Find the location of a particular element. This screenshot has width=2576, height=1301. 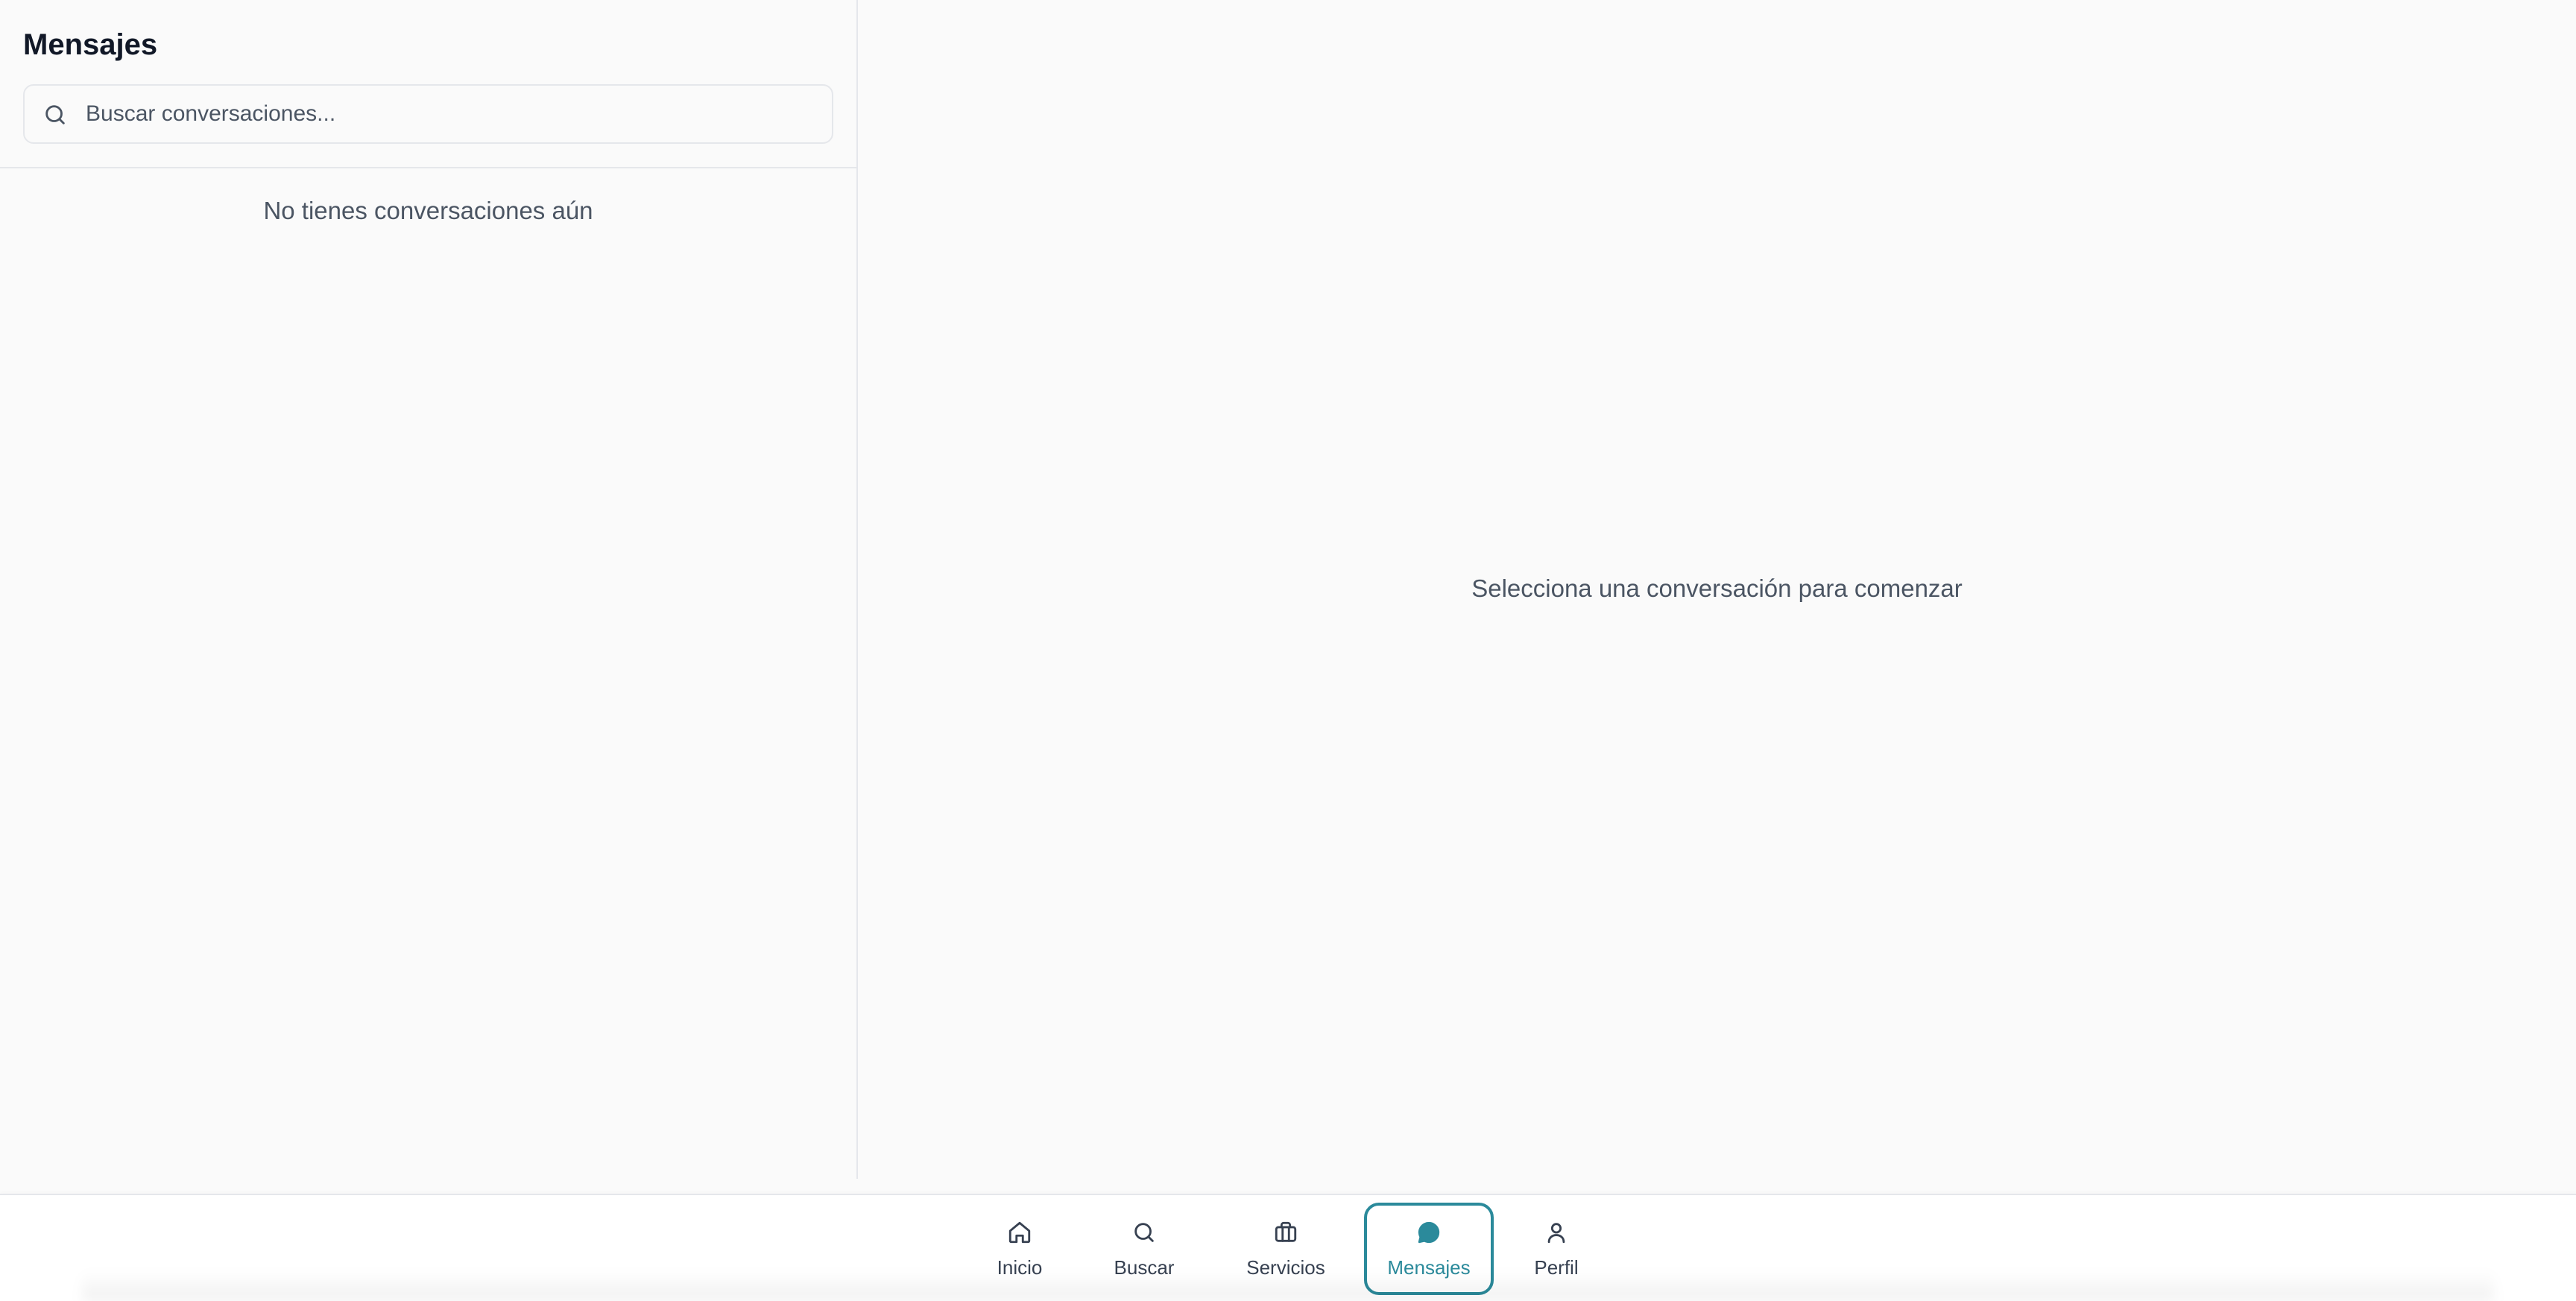

nav-item-inicio: Inicio is located at coordinates (1019, 1249).